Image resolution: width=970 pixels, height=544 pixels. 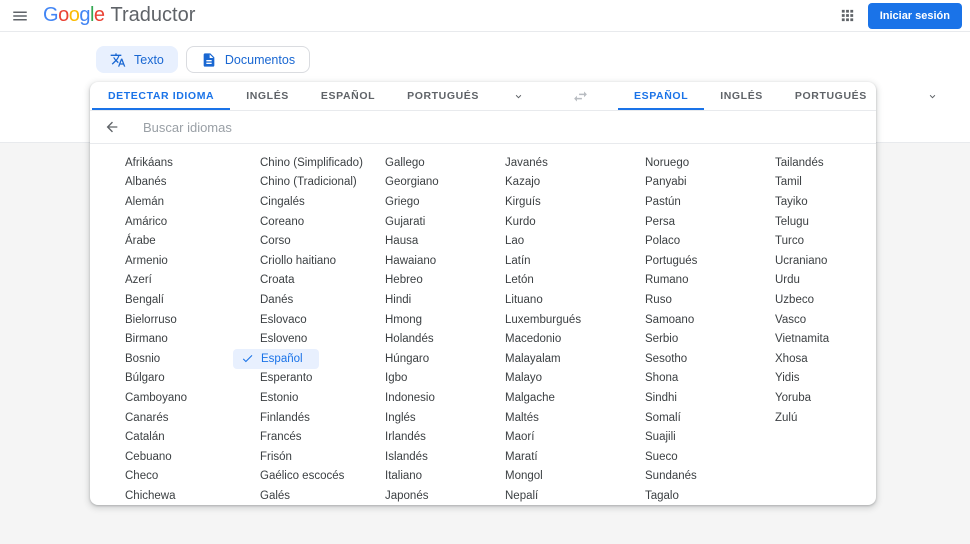 I want to click on sign-in-button: Iniciar sesión, so click(x=914, y=15).